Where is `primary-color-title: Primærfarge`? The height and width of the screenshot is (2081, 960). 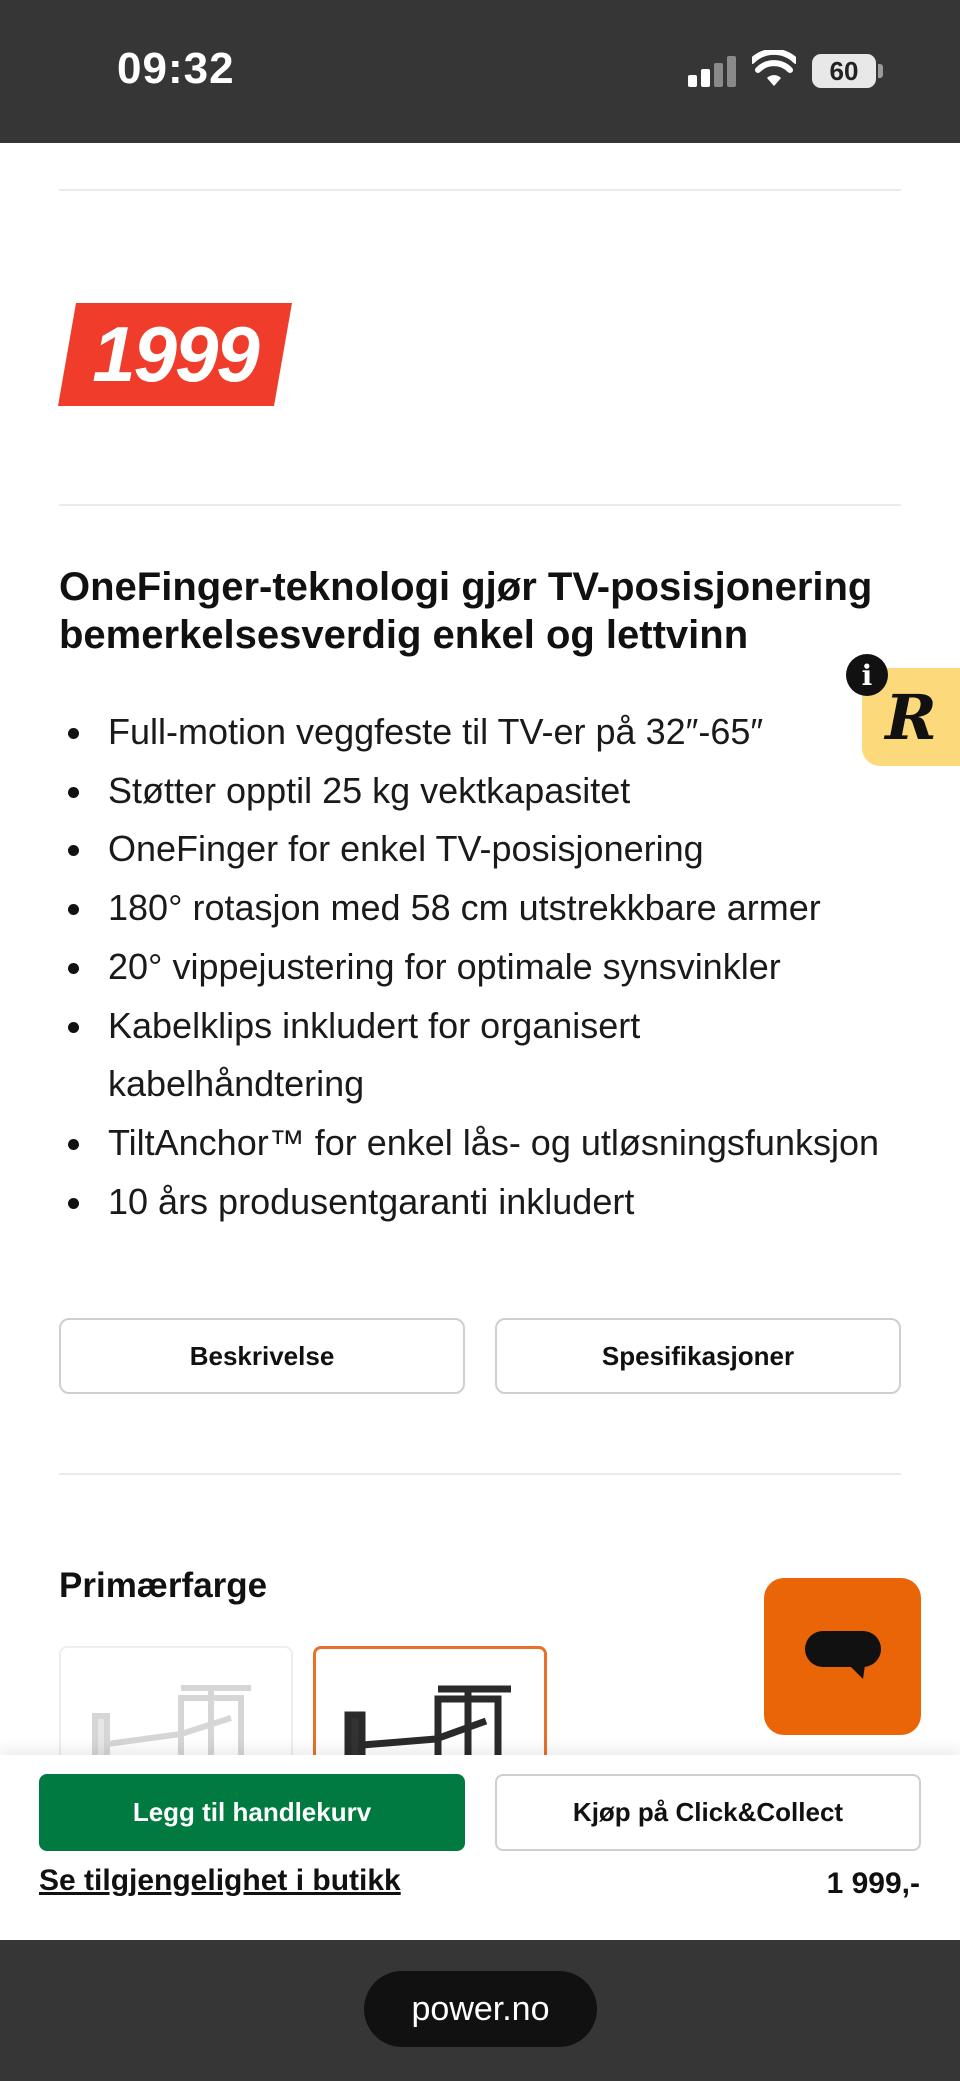 primary-color-title: Primærfarge is located at coordinates (163, 1585).